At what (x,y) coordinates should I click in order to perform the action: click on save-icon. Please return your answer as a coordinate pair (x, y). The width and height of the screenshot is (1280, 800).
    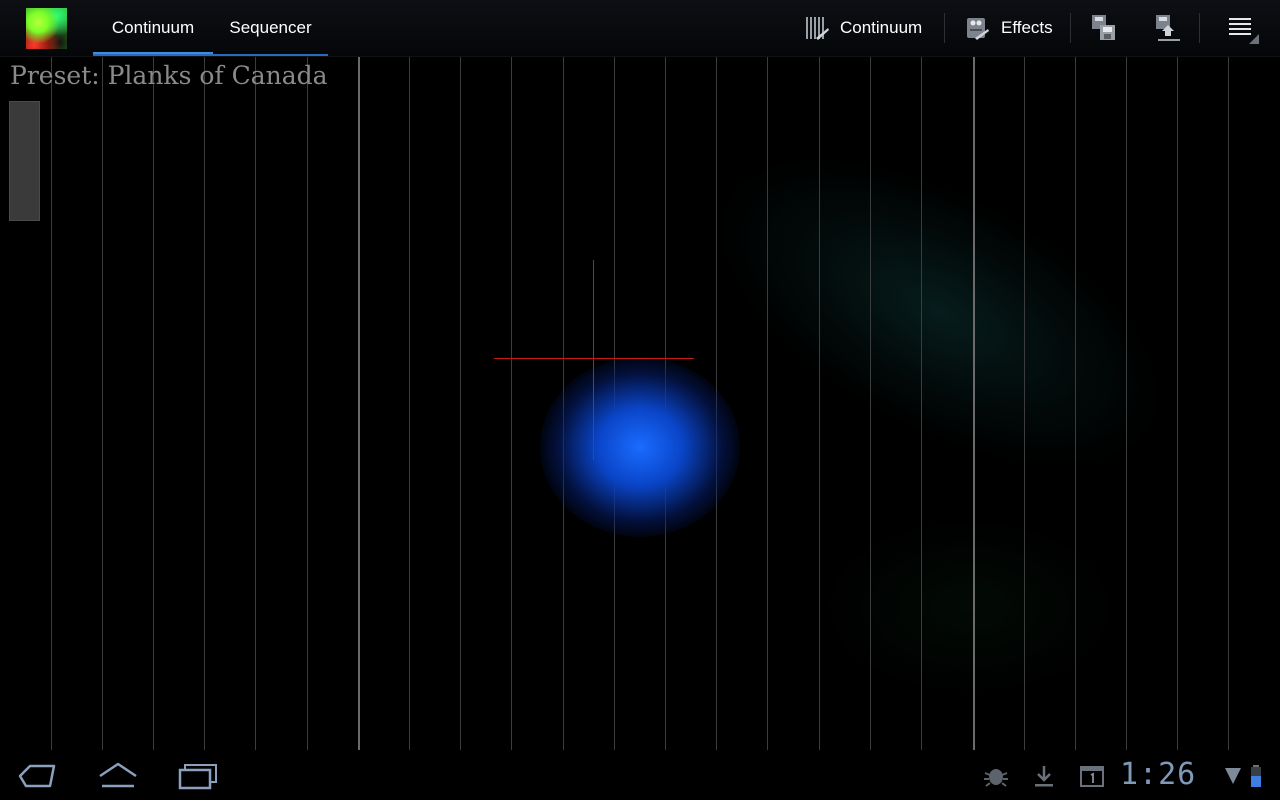
    Looking at the image, I should click on (1104, 28).